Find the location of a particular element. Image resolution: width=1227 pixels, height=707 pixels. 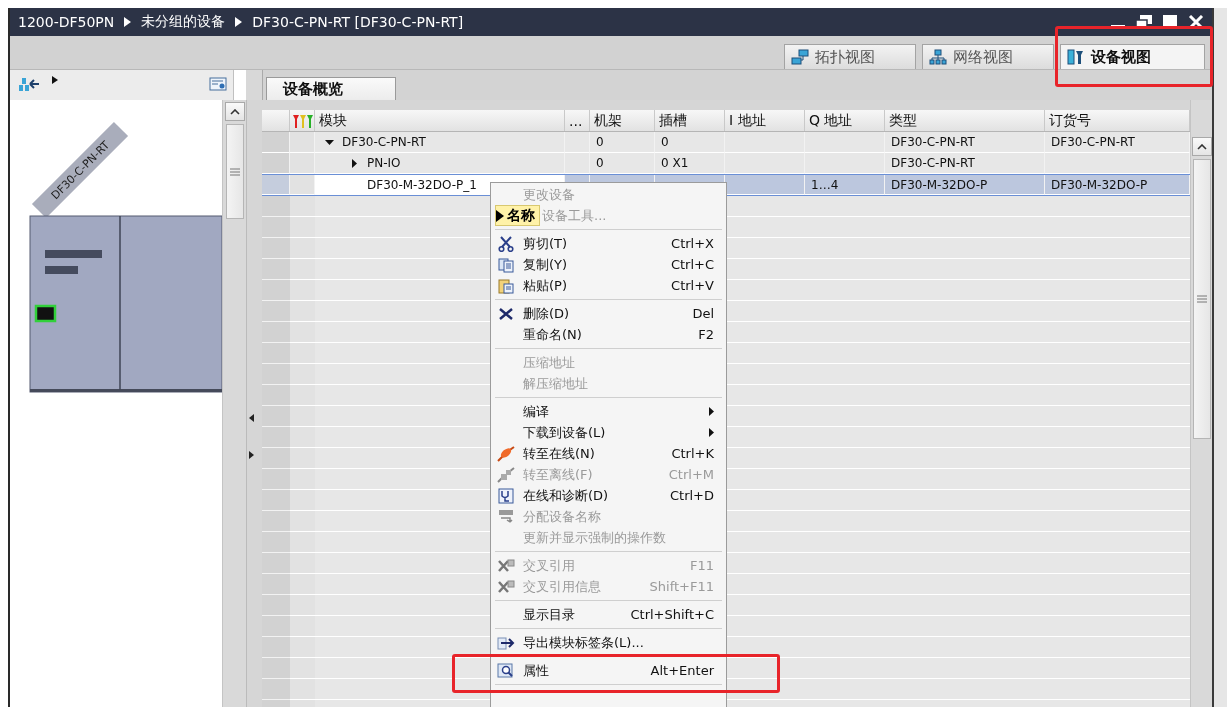

tooltip-text: 名称 is located at coordinates (521, 215).